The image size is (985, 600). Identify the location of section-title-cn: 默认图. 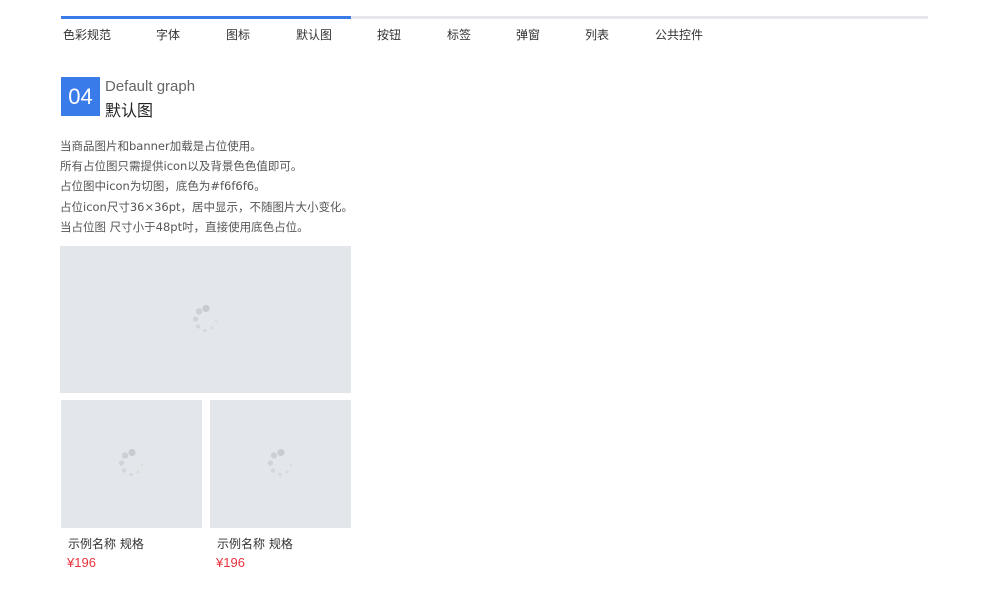
(129, 110).